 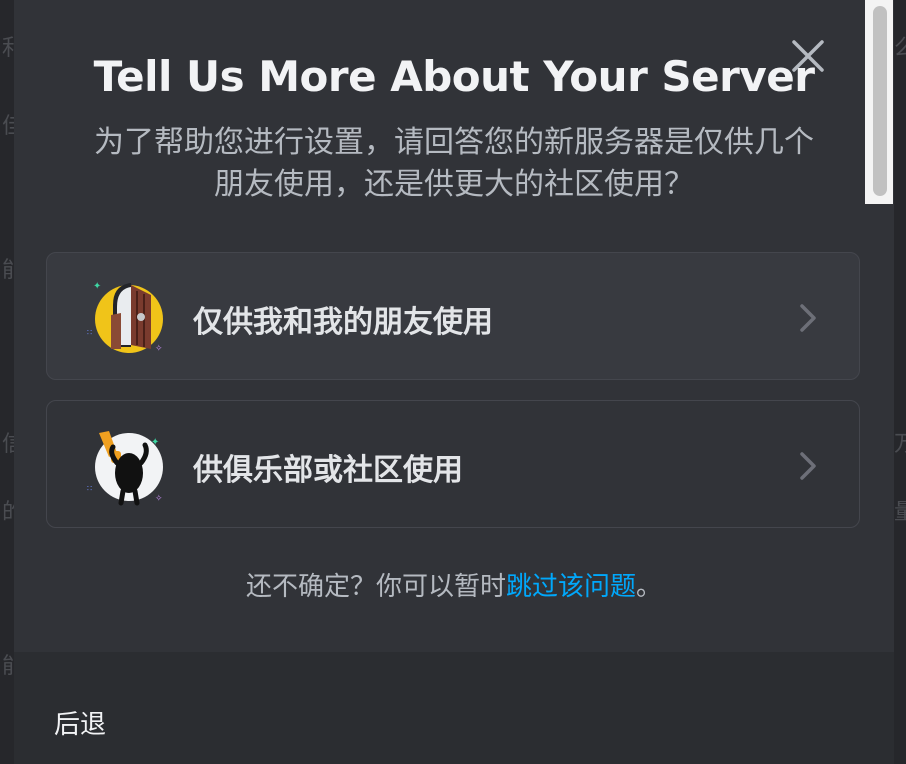 I want to click on close-icon, so click(x=808, y=56).